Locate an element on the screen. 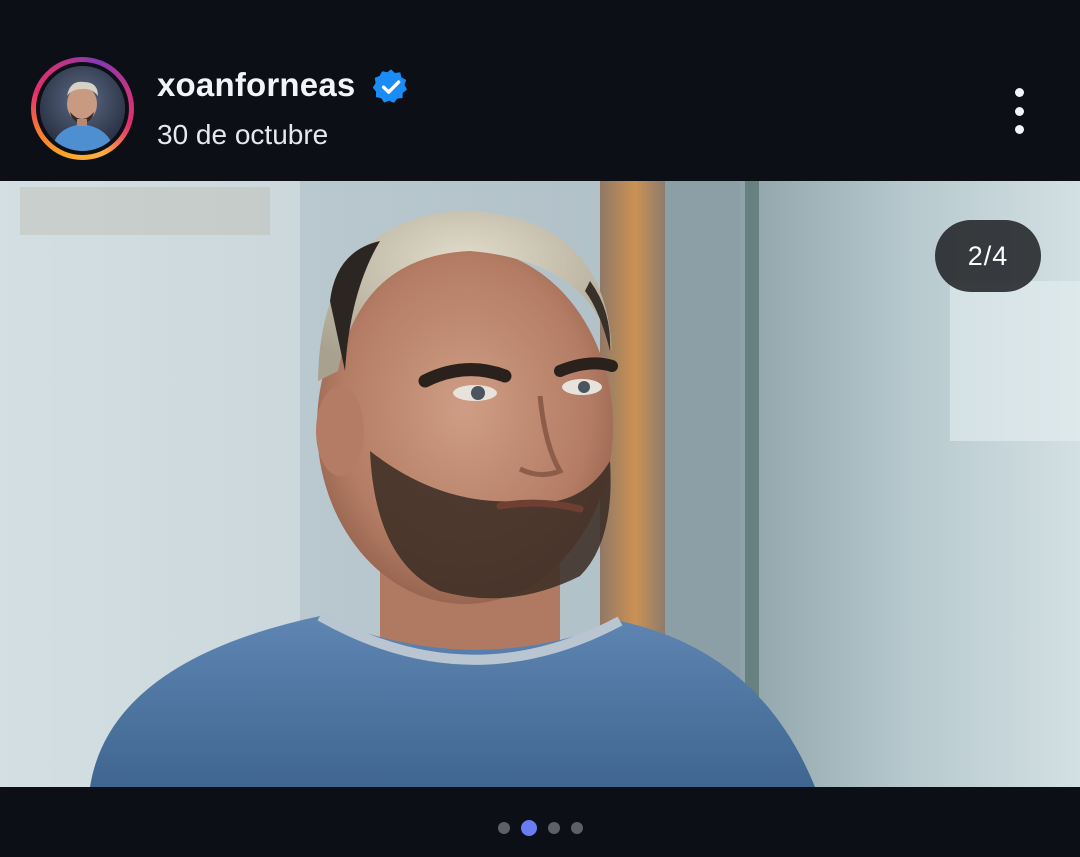 This screenshot has width=1080, height=857. avatar is located at coordinates (82, 108).